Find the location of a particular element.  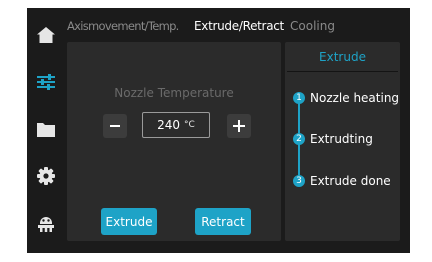

tab-axis-movement-temp: Axismovement/Temp. is located at coordinates (123, 27).